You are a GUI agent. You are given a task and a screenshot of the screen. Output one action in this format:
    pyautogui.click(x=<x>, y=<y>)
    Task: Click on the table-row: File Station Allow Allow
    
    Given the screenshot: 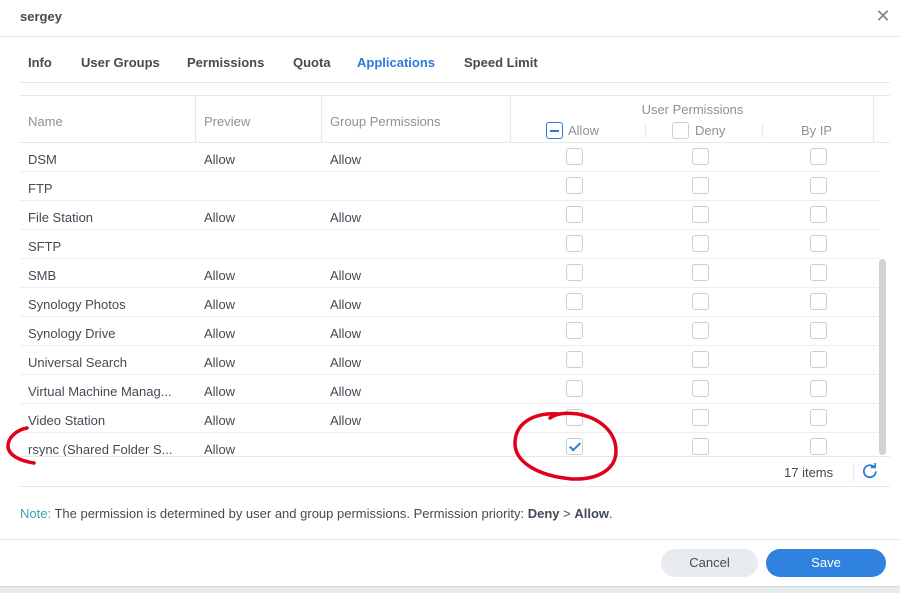 What is the action you would take?
    pyautogui.click(x=450, y=215)
    